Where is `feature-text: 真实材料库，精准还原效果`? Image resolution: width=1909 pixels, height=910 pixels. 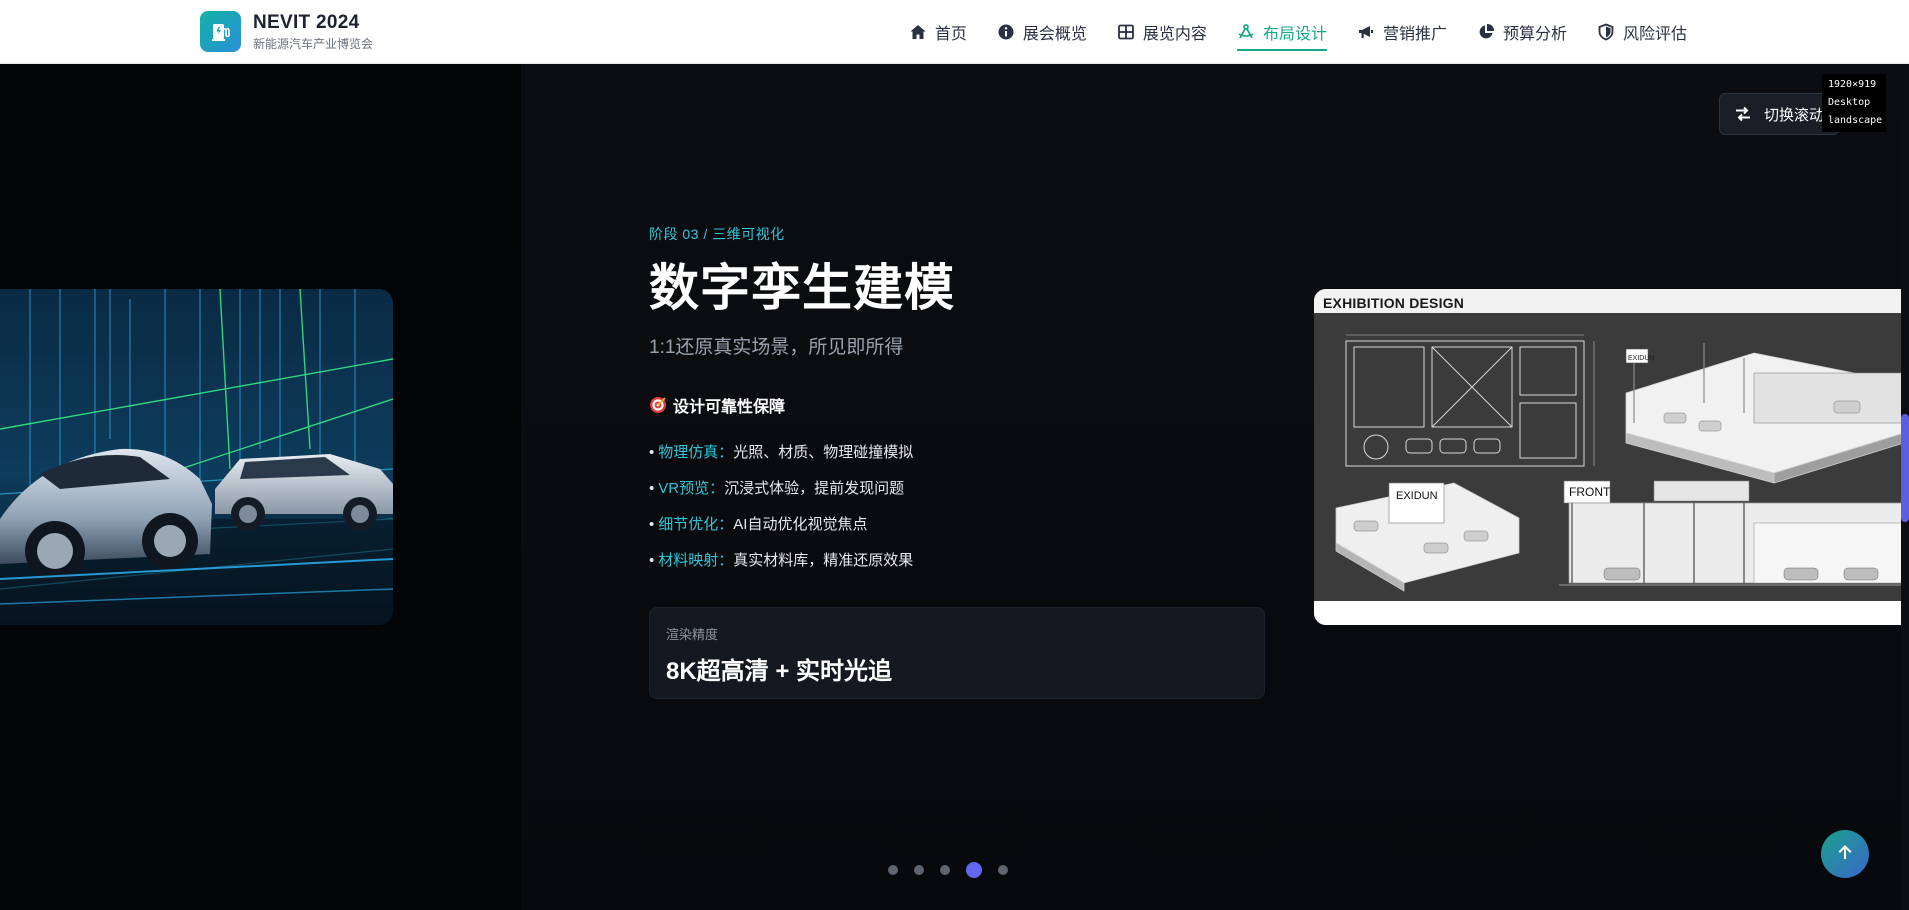
feature-text: 真实材料库，精准还原效果 is located at coordinates (823, 560).